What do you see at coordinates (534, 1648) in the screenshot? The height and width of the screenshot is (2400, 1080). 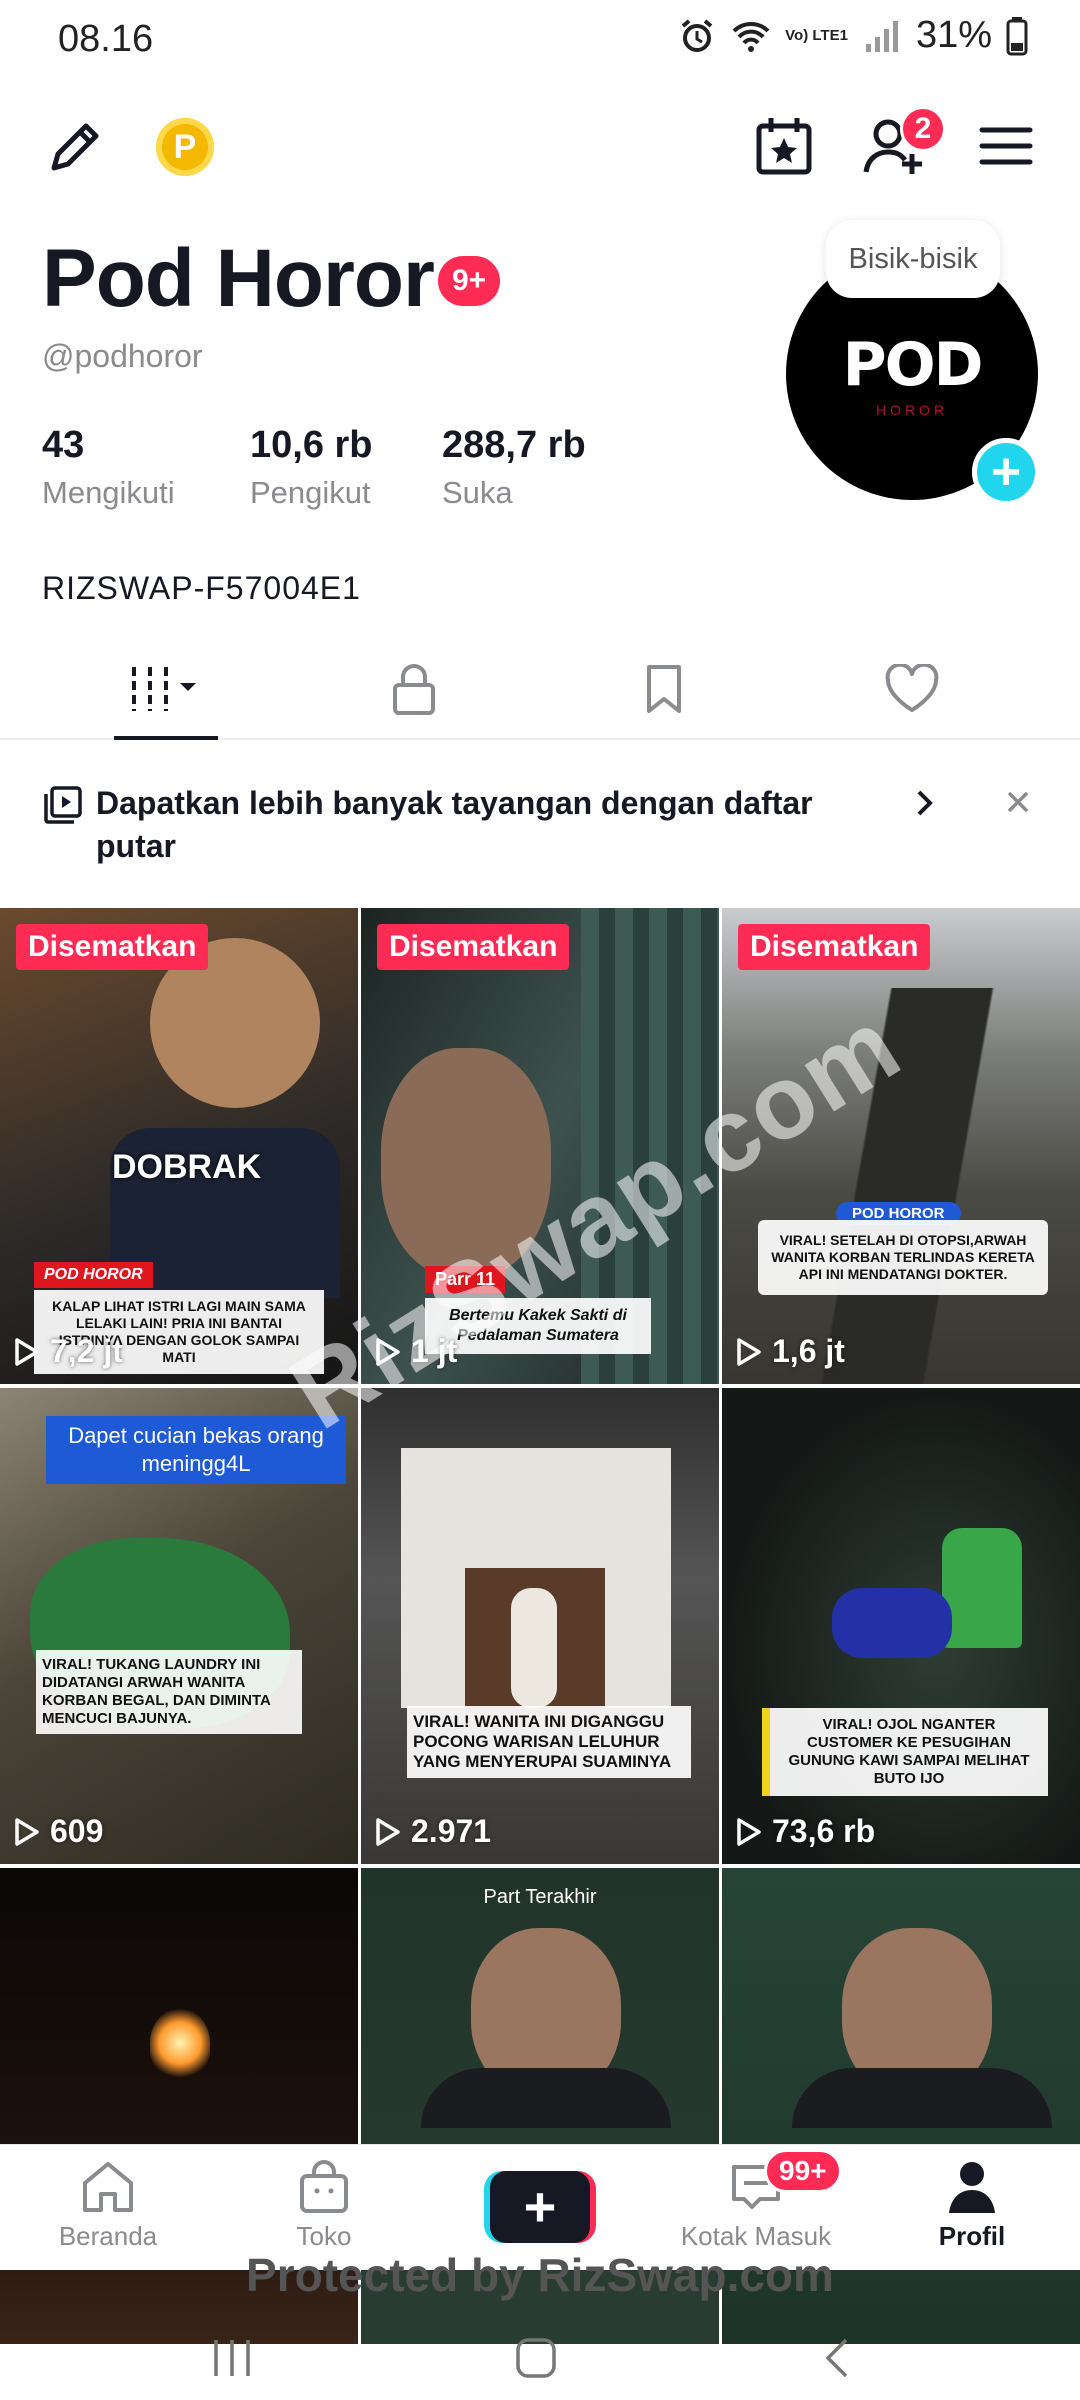 I see `thumbnail-figure` at bounding box center [534, 1648].